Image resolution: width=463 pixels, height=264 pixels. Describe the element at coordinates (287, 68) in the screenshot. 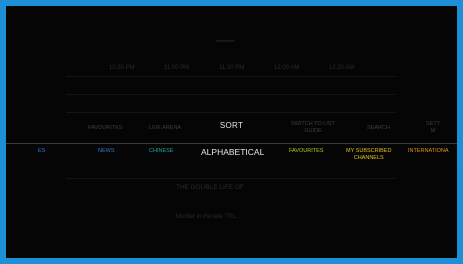

I see `guide-time: 12:00 AM` at that location.